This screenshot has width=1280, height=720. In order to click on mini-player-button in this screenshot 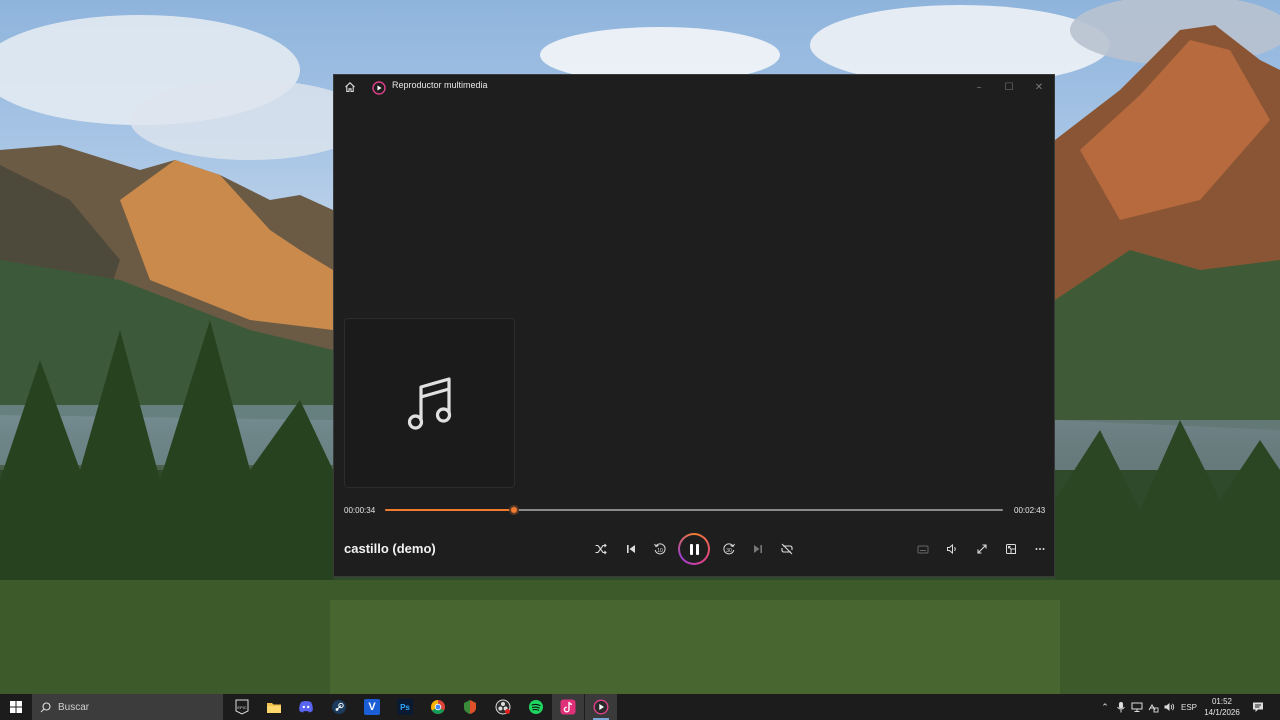, I will do `click(923, 549)`.